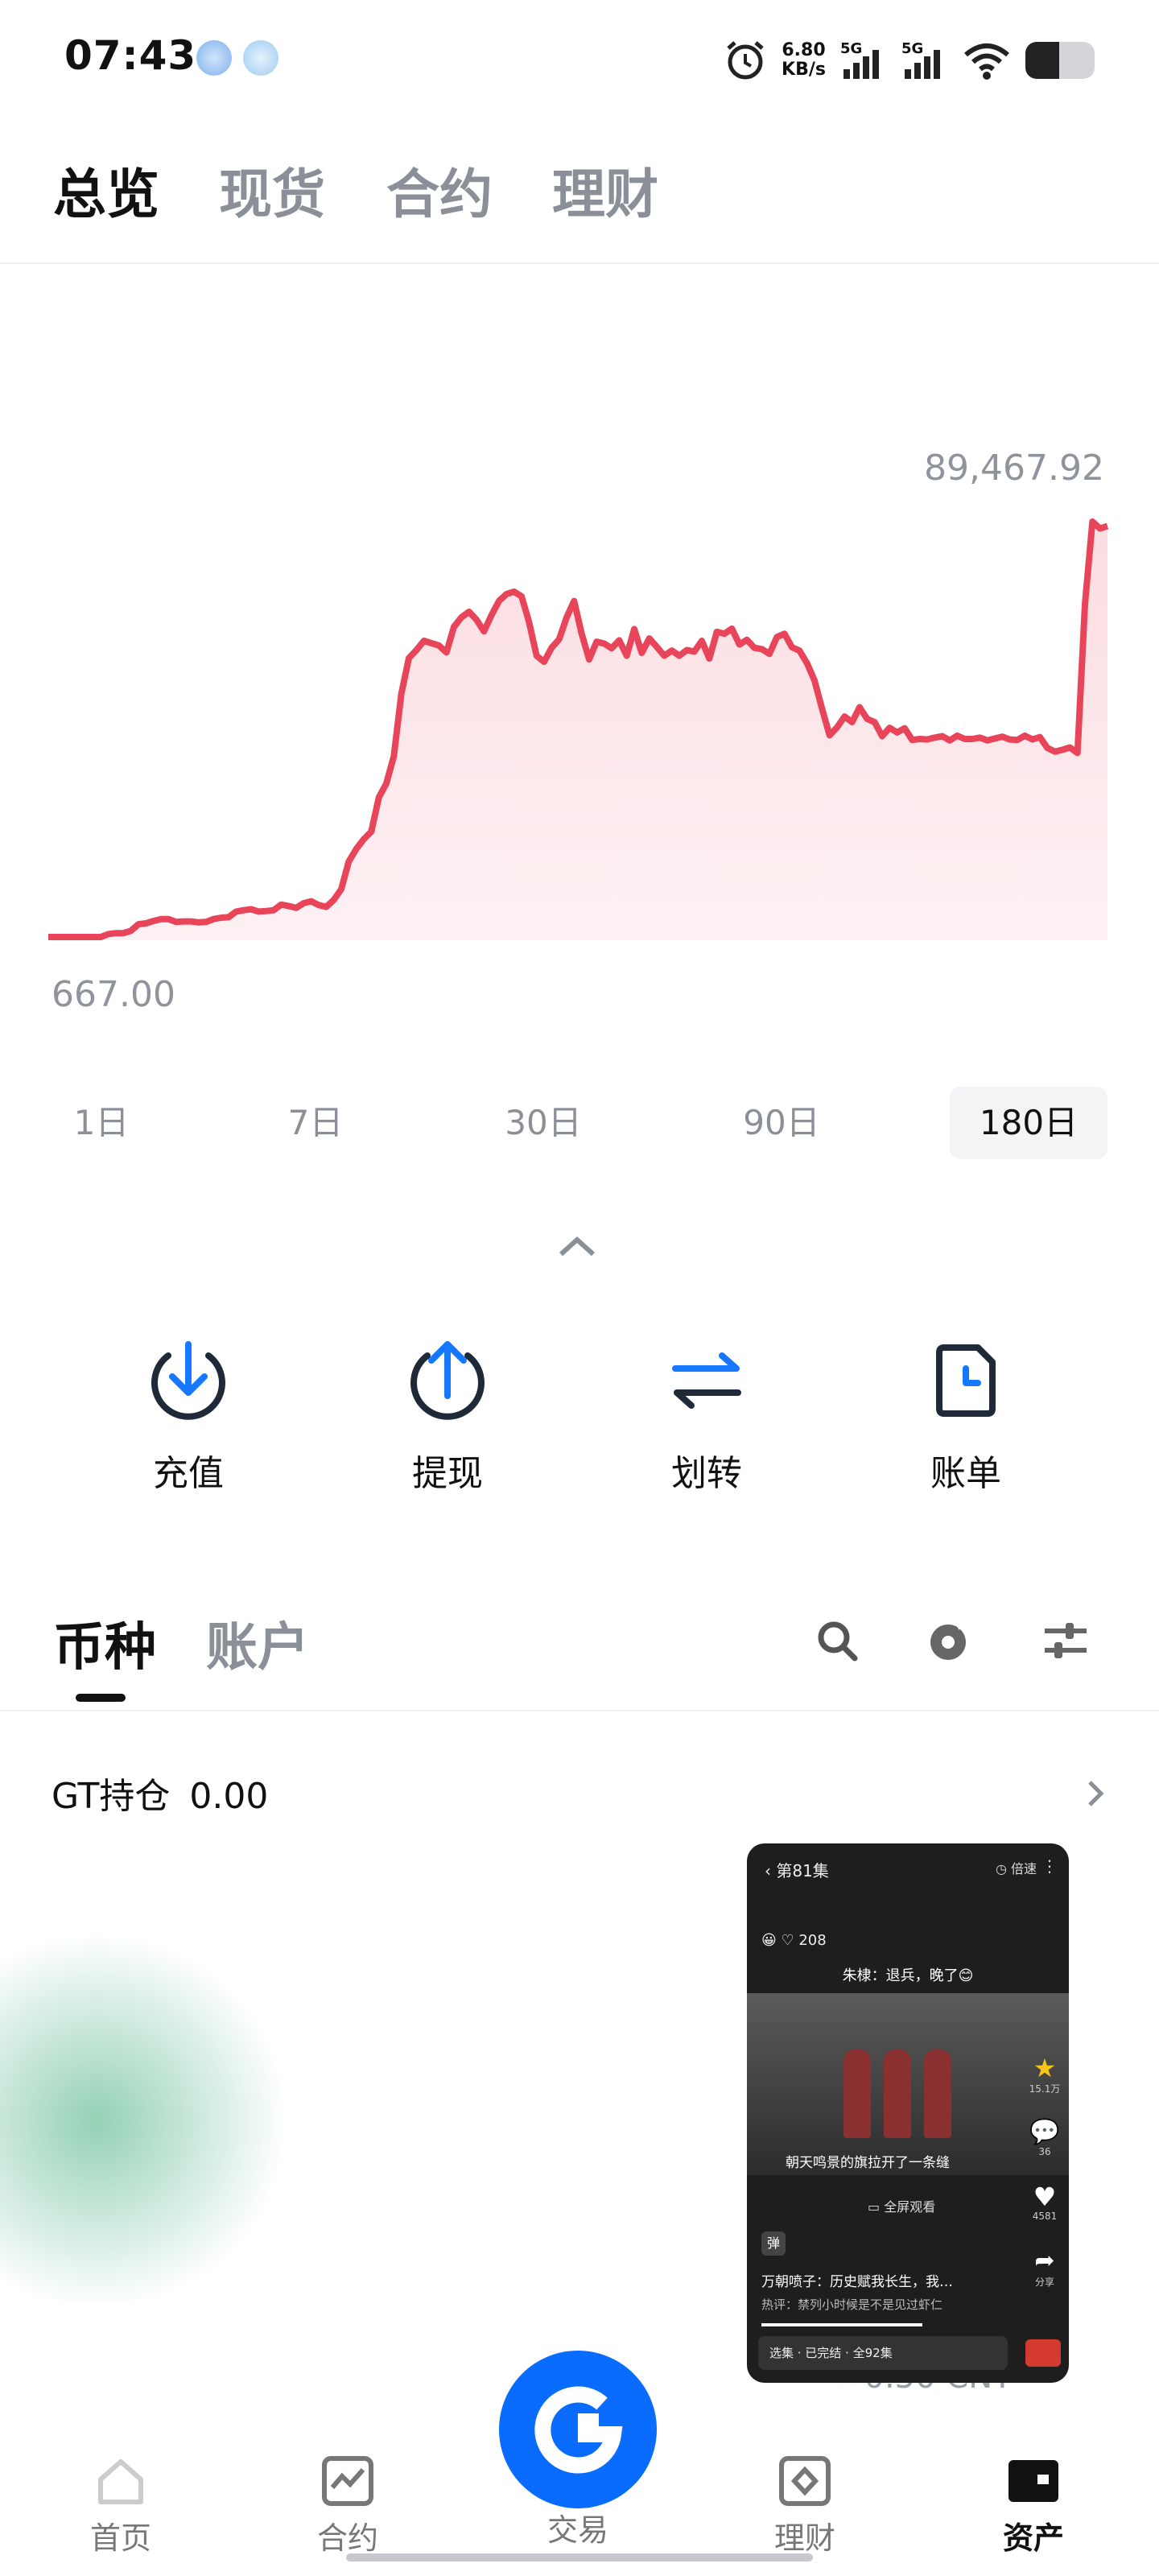 The width and height of the screenshot is (1159, 2576). Describe the element at coordinates (804, 50) in the screenshot. I see `net-speed-value: 6.80` at that location.